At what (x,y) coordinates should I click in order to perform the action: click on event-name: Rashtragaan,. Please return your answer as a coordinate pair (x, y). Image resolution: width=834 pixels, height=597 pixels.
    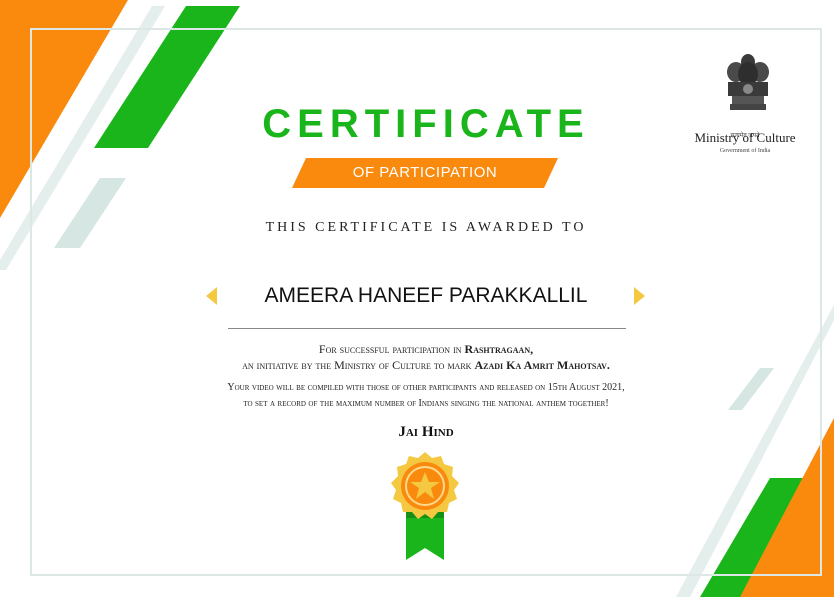
    Looking at the image, I should click on (499, 349).